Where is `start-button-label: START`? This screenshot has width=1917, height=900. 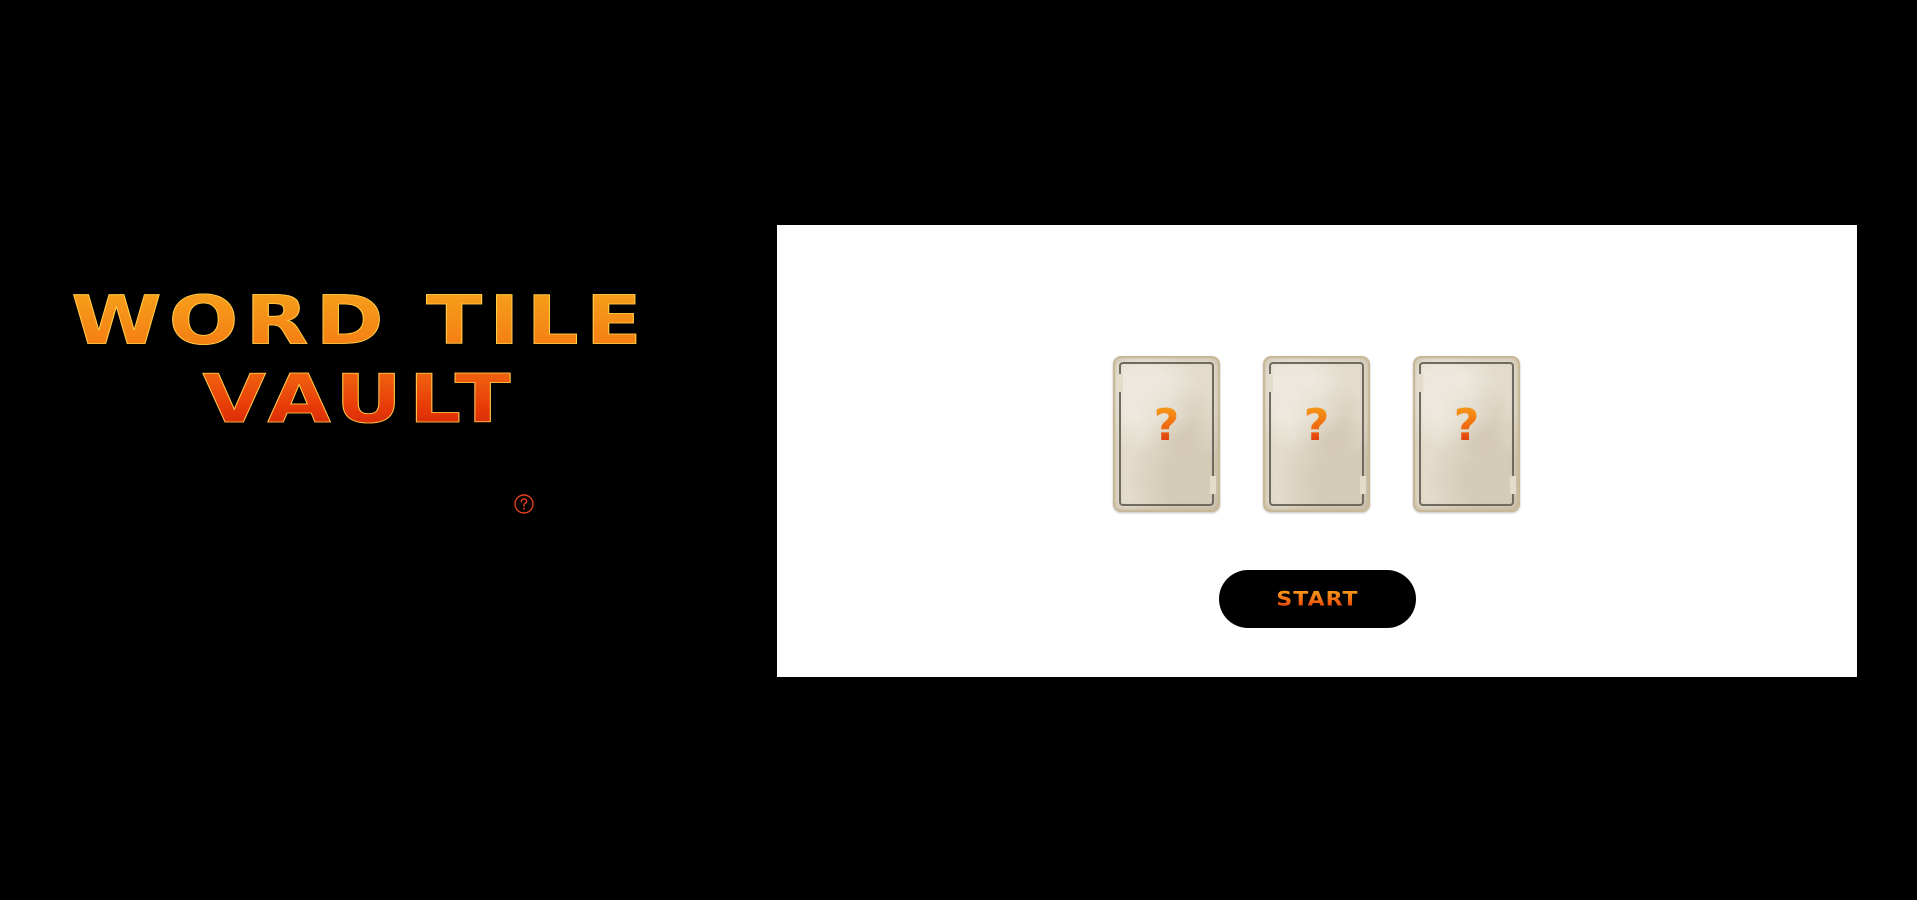 start-button-label: START is located at coordinates (1317, 599).